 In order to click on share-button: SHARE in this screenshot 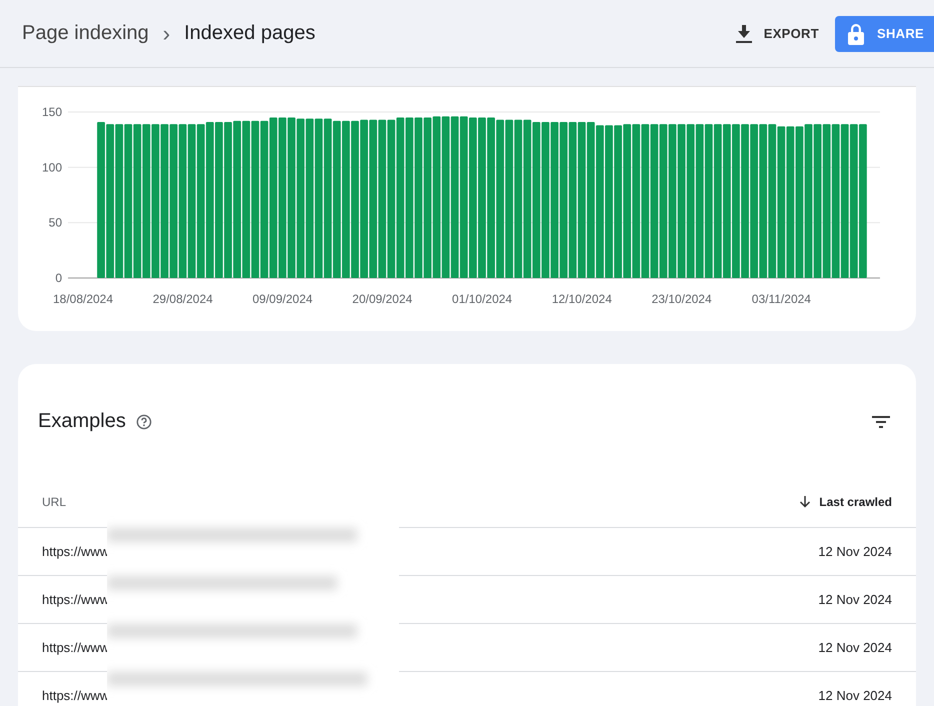, I will do `click(884, 34)`.